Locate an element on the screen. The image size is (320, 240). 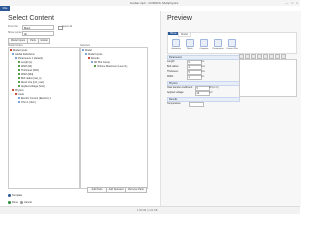
ribbon-tab-model: Model is located at coordinates (184, 34).